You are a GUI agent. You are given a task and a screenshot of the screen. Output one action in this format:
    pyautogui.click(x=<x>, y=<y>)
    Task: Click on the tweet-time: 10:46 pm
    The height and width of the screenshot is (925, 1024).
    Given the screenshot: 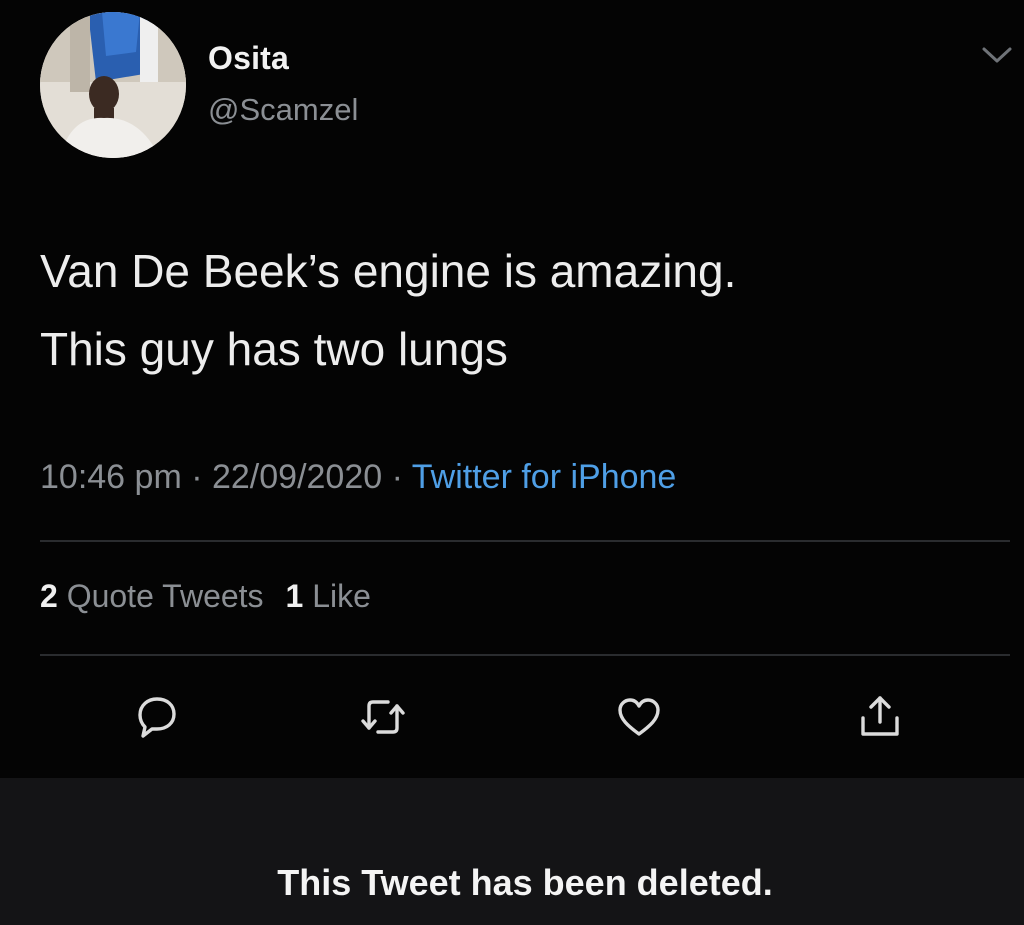 What is the action you would take?
    pyautogui.click(x=111, y=477)
    